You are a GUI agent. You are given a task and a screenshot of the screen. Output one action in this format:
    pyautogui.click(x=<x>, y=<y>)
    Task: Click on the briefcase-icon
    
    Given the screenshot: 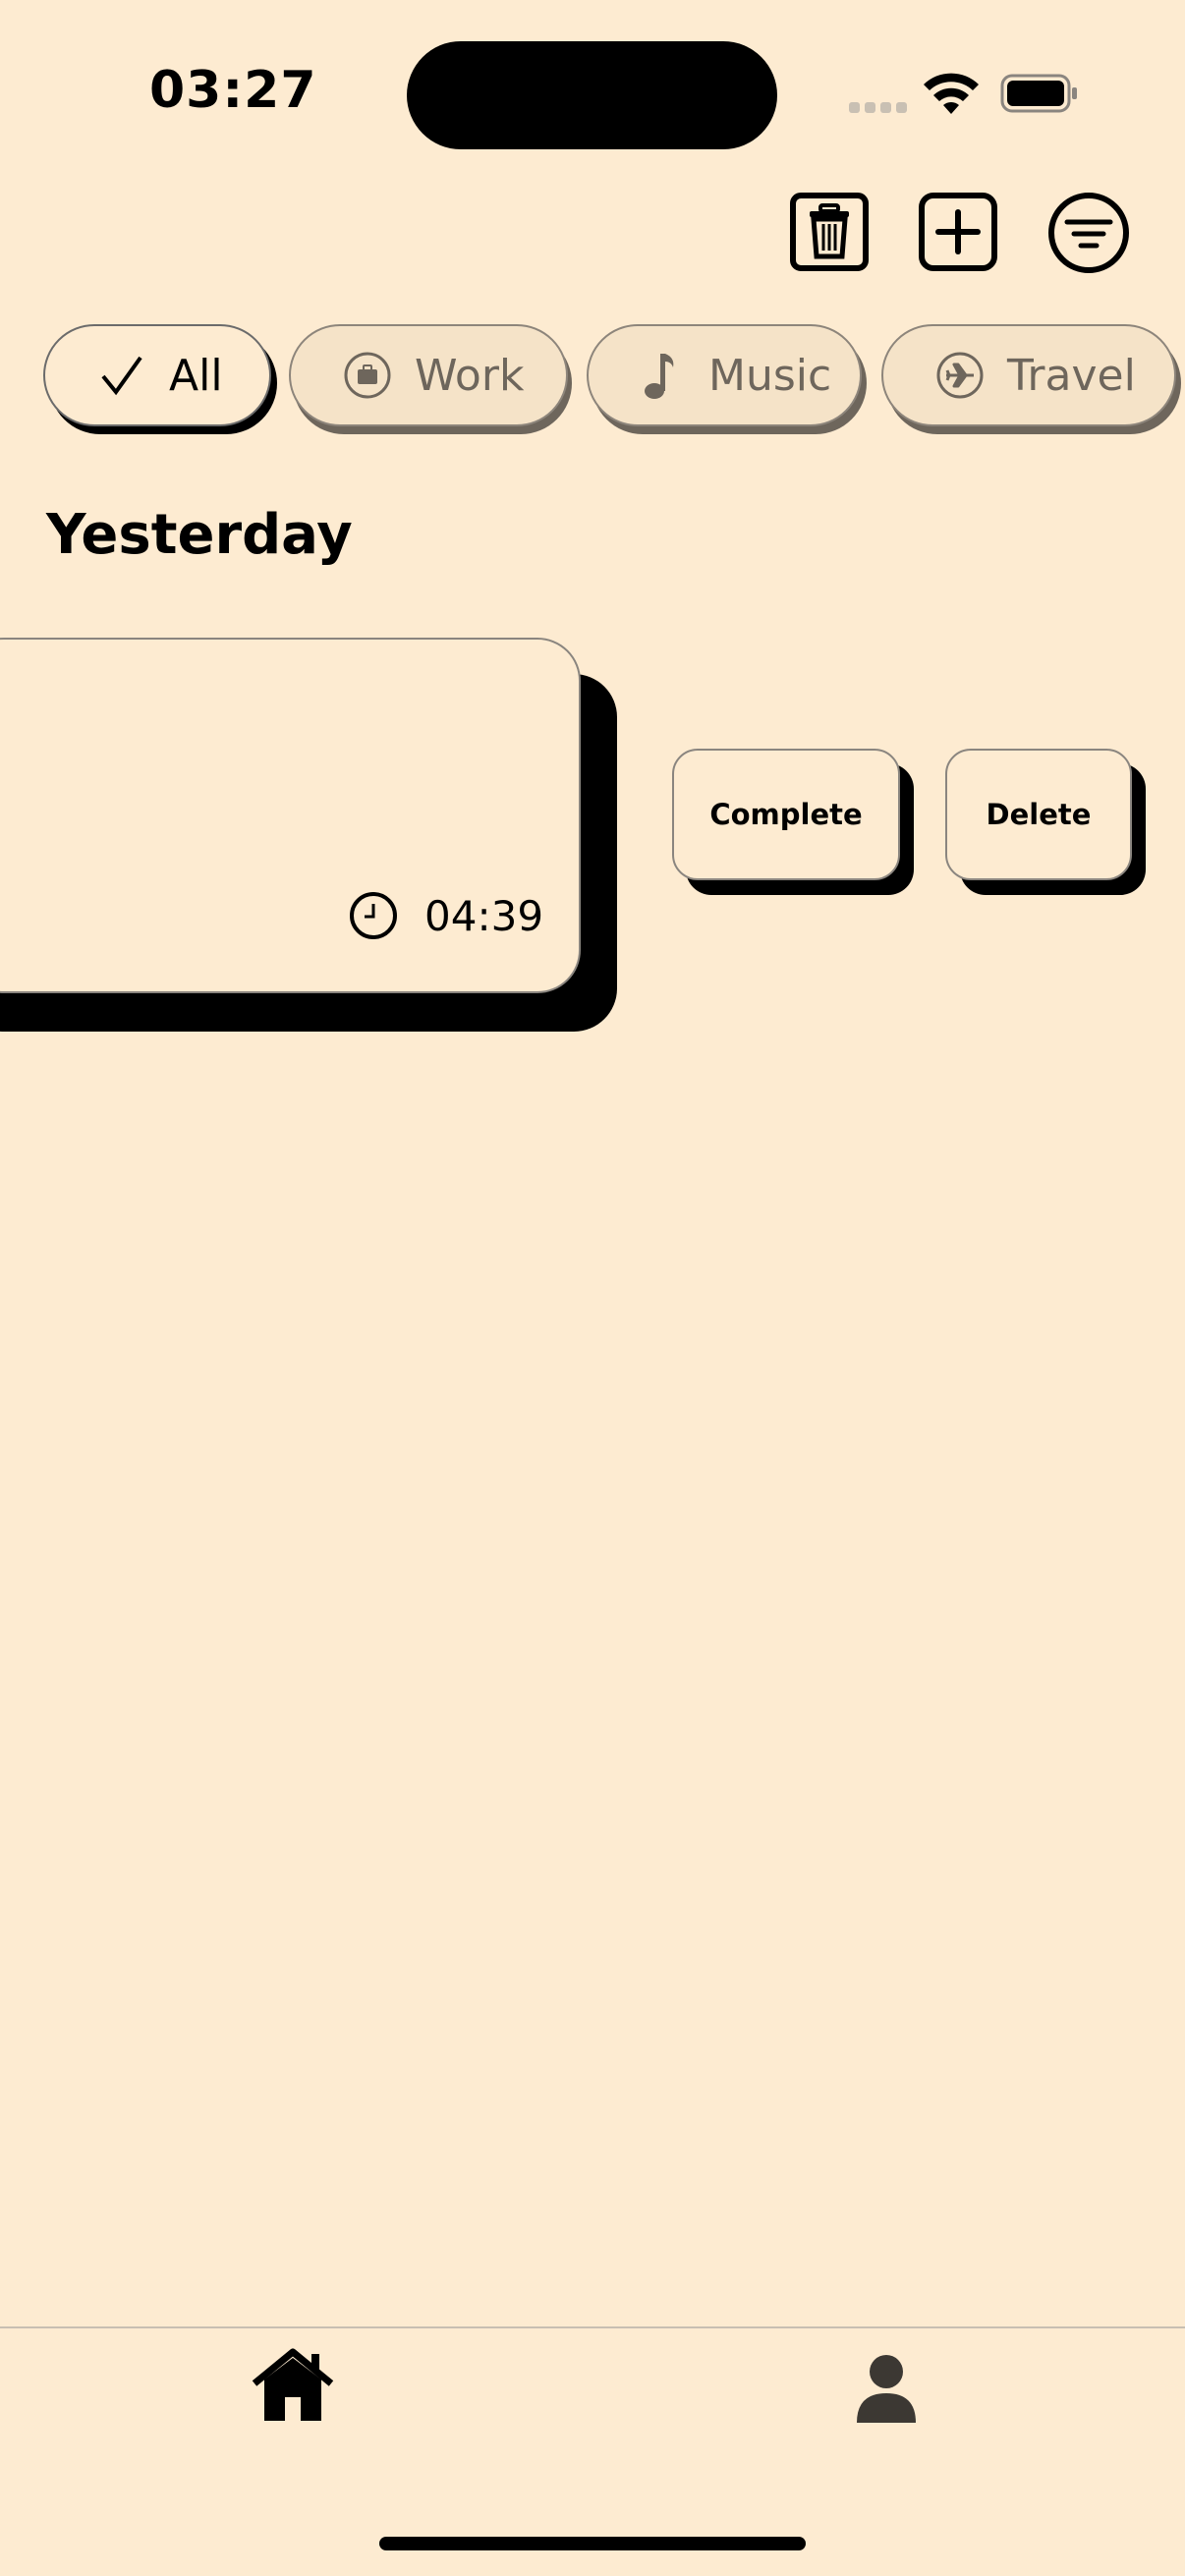 What is the action you would take?
    pyautogui.click(x=368, y=375)
    